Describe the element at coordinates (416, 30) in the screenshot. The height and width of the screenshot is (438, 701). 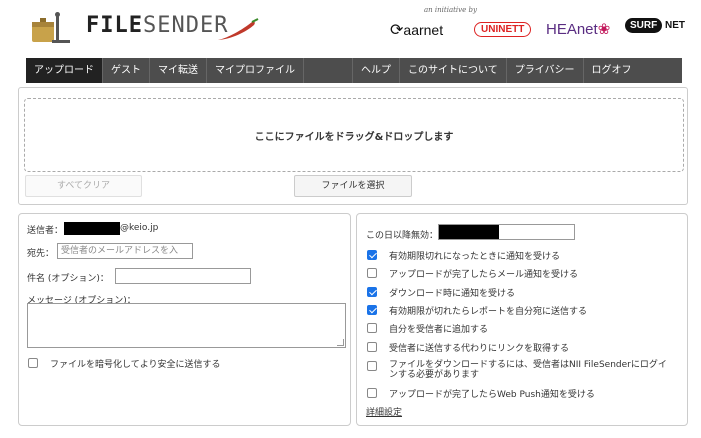
I see `aarnet-logo: ⟳aarnet` at that location.